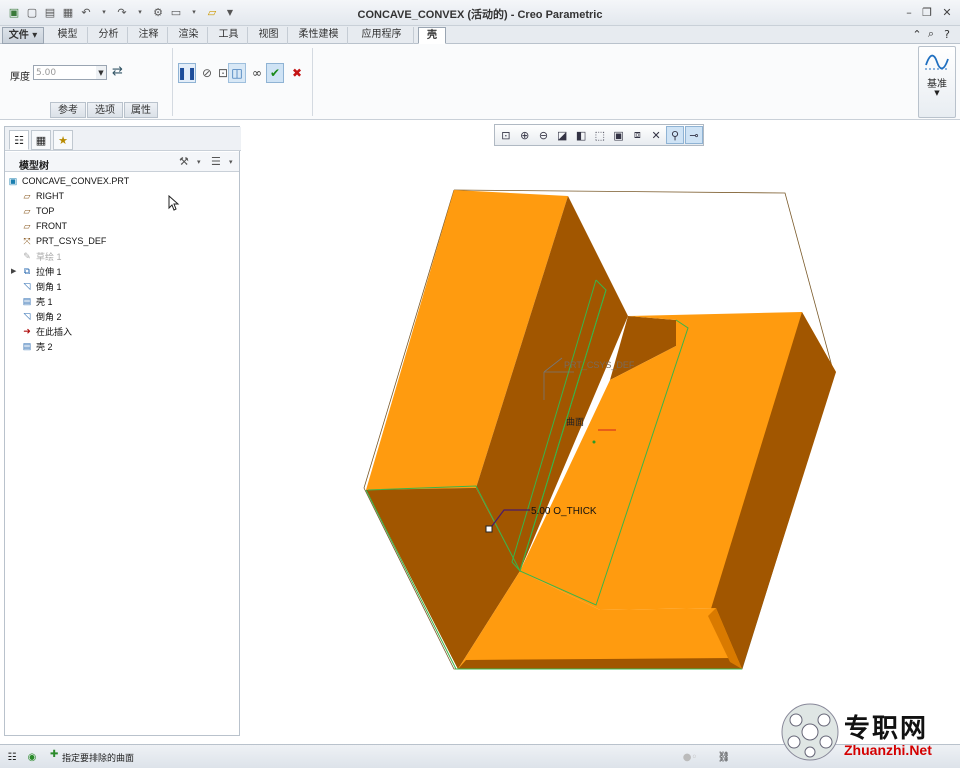 Image resolution: width=960 pixels, height=768 pixels. I want to click on tab-model: 模型, so click(68, 35).